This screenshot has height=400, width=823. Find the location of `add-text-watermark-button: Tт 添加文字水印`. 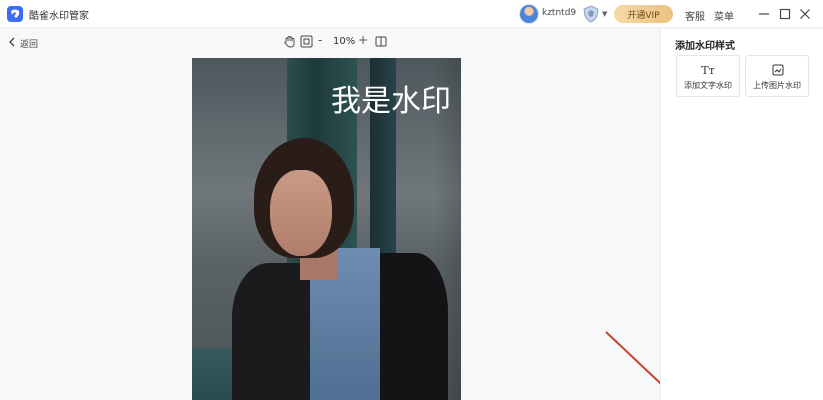

add-text-watermark-button: Tт 添加文字水印 is located at coordinates (708, 76).